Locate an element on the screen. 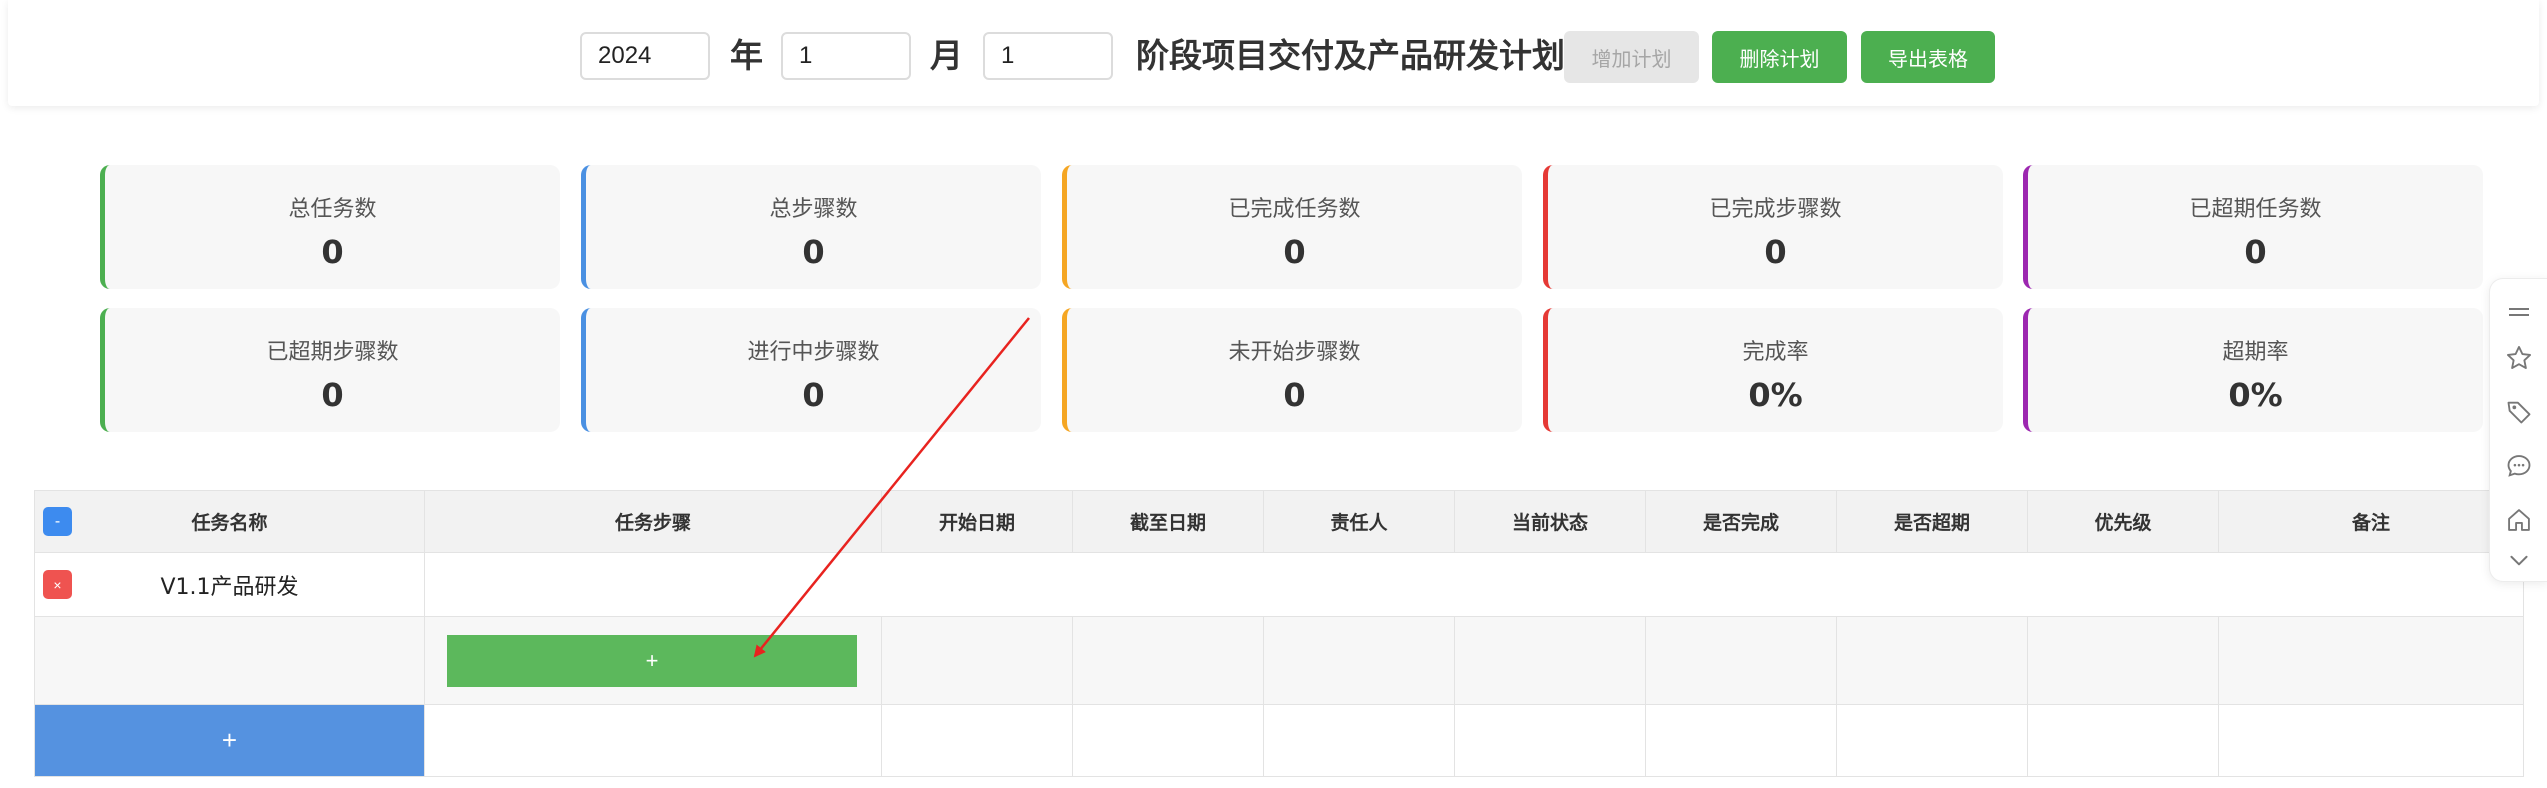  column-header-start-date: 开始日期 is located at coordinates (977, 521).